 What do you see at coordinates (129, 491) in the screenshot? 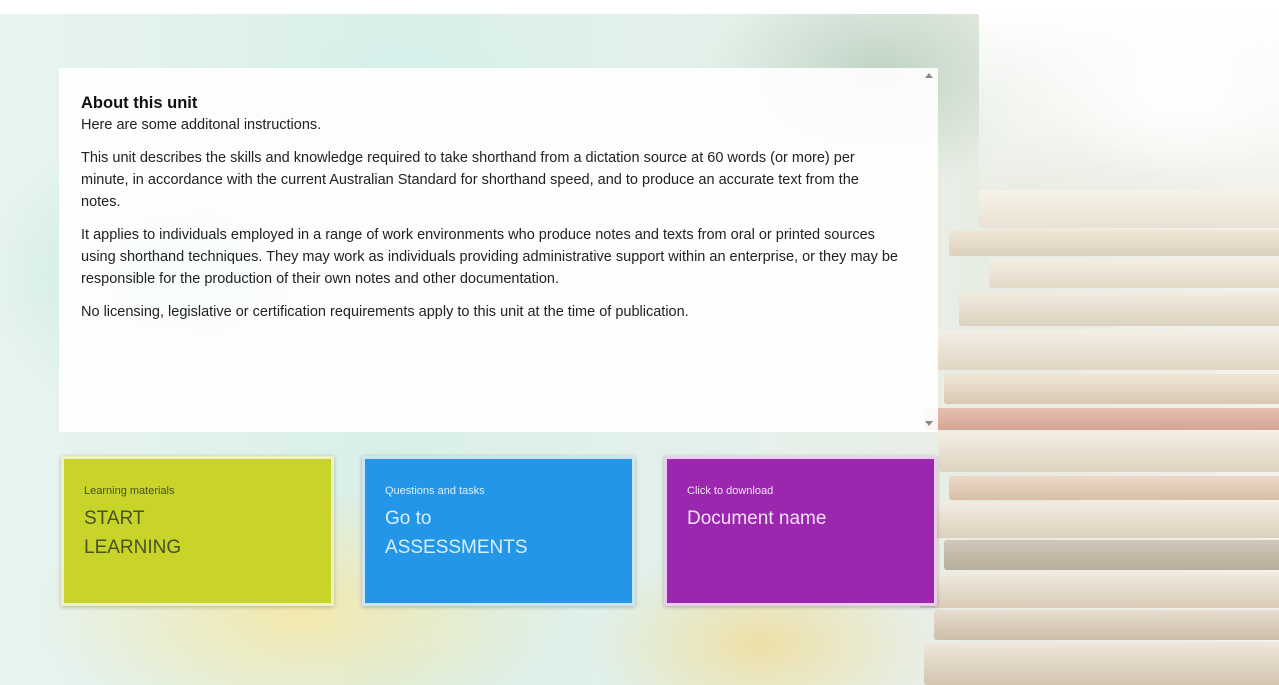
I see `tile-subtitle: Learning materials` at bounding box center [129, 491].